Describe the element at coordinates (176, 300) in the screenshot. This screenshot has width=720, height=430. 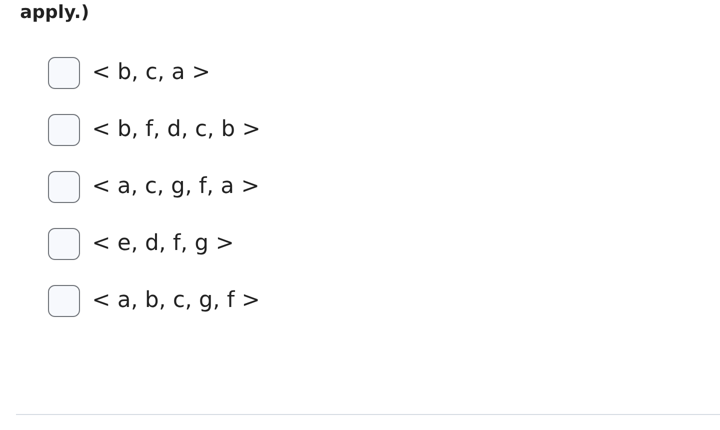
I see `option-label: < a, b, c, g, f >` at that location.